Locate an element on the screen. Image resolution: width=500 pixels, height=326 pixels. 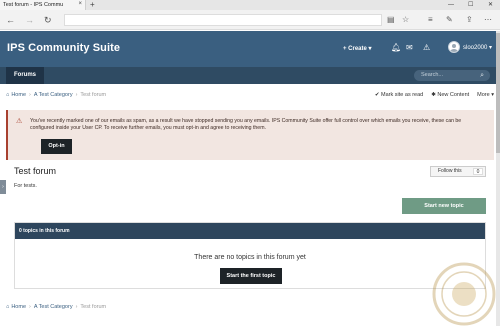
mark-read-link: ✔ Mark site as read is located at coordinates (399, 95).